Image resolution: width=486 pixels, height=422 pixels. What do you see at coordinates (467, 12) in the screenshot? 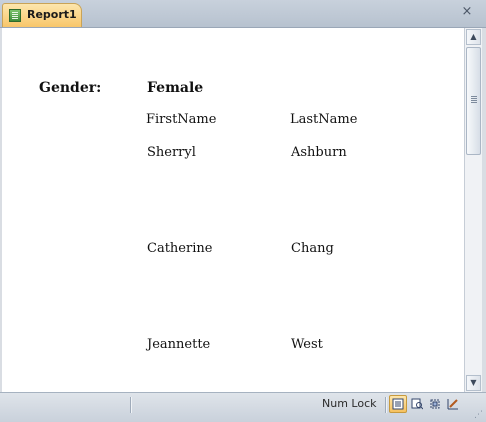
I see `close-icon: ×` at bounding box center [467, 12].